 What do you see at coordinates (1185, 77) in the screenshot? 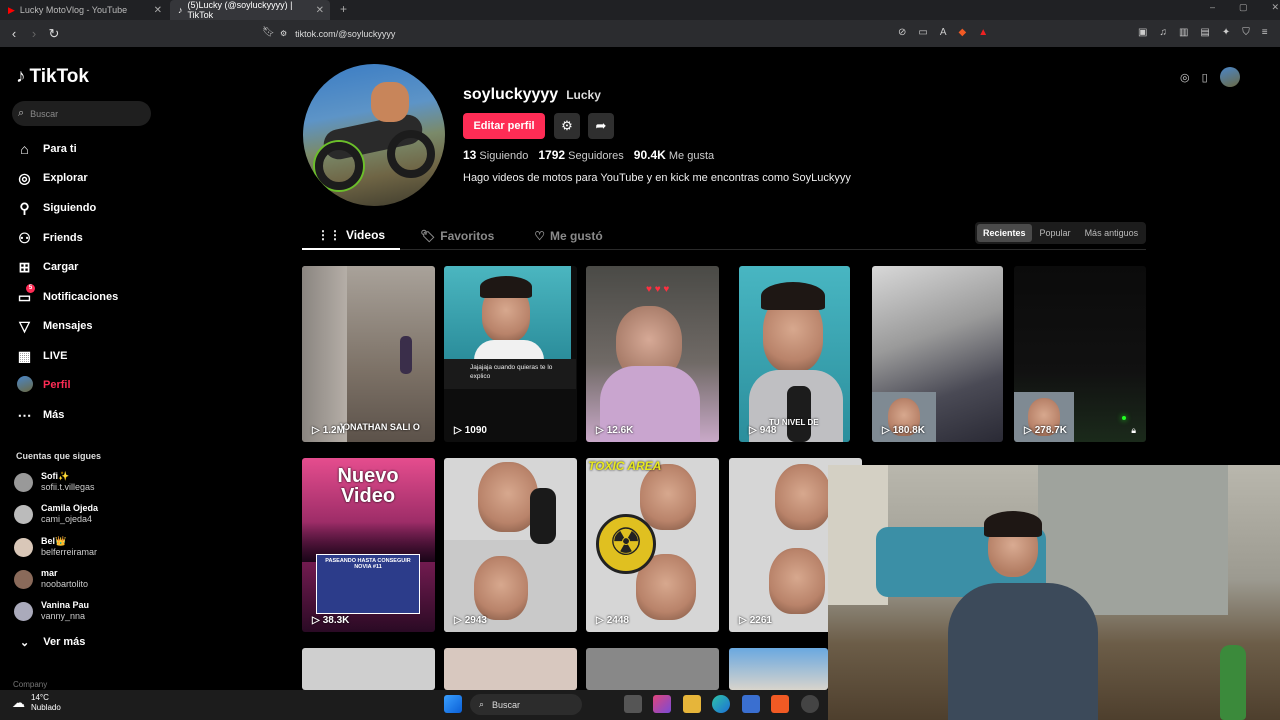
I see `compass-icon: ◎` at bounding box center [1185, 77].